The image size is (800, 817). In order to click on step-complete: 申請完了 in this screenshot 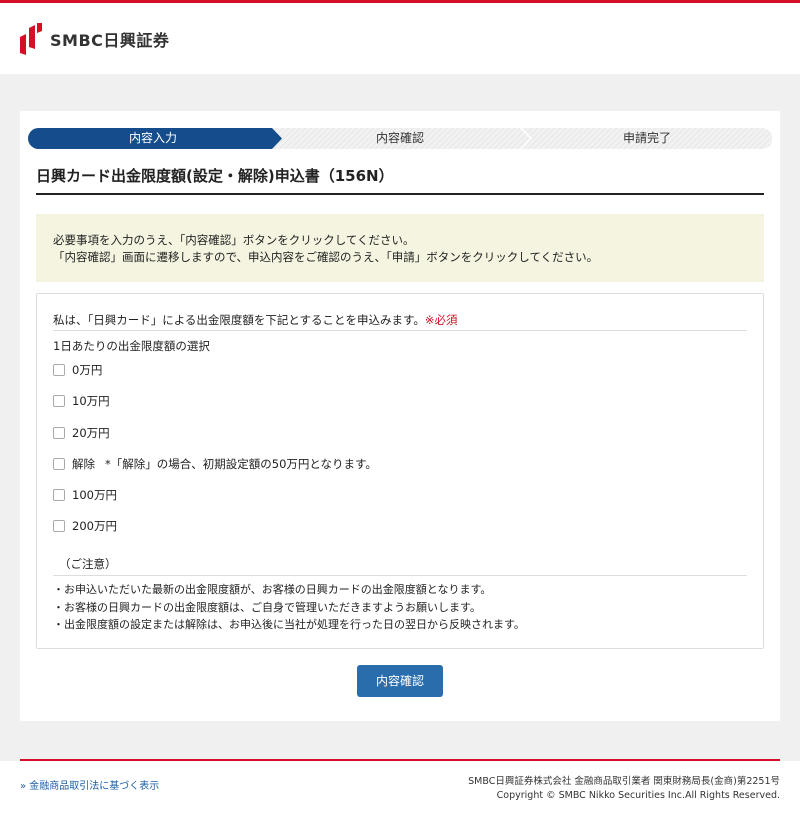, I will do `click(646, 138)`.